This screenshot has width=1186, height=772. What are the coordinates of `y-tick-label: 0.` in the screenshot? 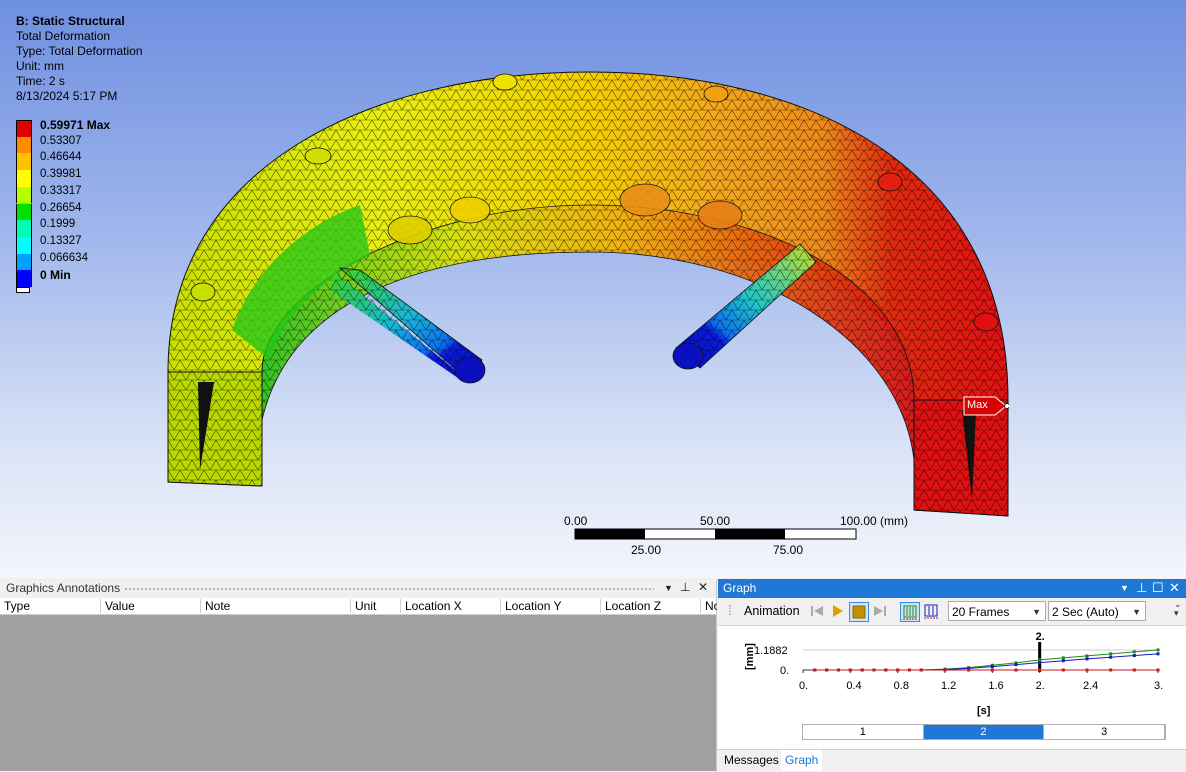 It's located at (784, 671).